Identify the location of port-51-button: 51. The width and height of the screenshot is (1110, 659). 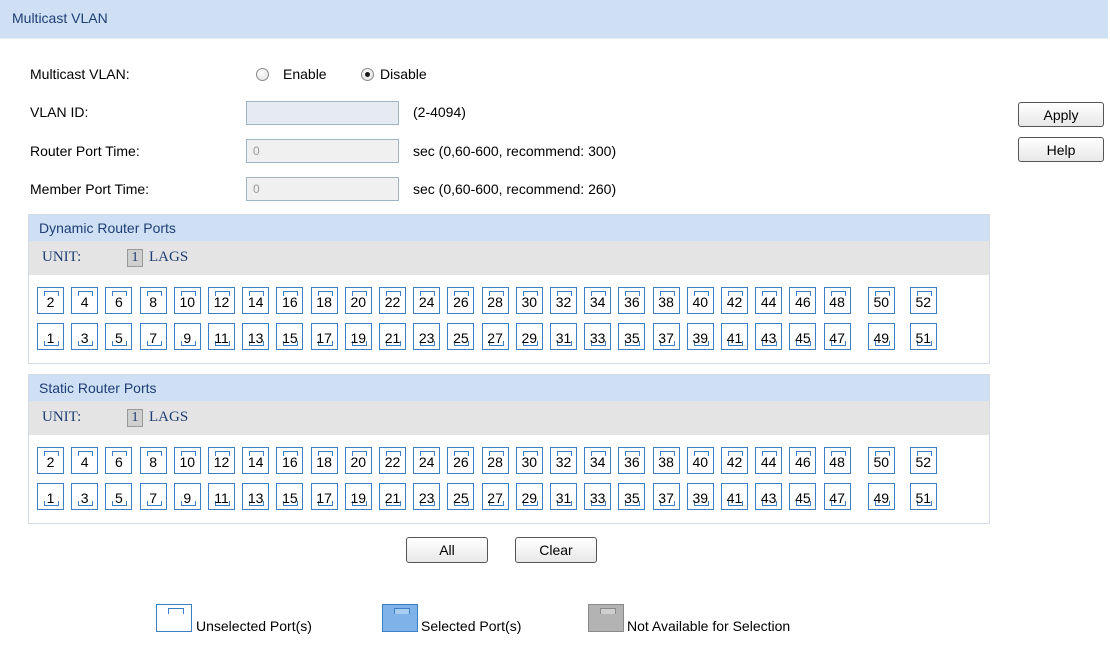
(923, 496).